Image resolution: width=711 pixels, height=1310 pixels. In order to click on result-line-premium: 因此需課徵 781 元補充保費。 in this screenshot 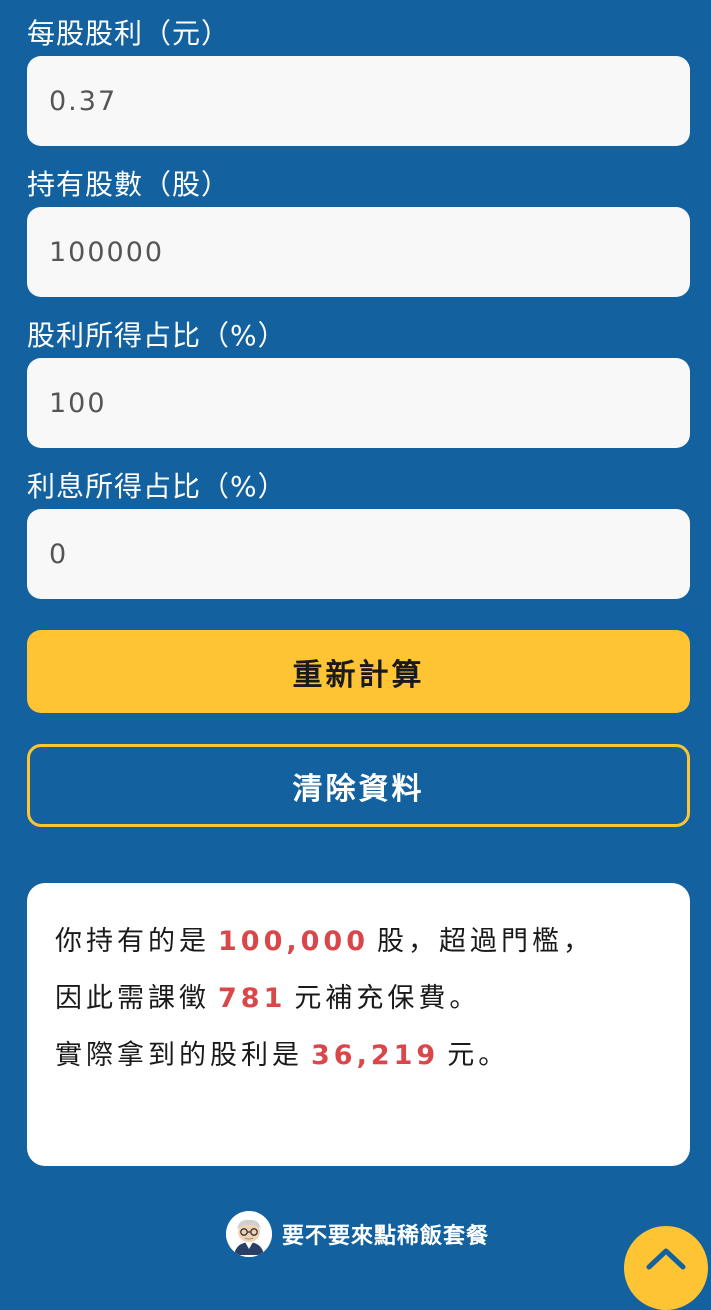, I will do `click(358, 998)`.